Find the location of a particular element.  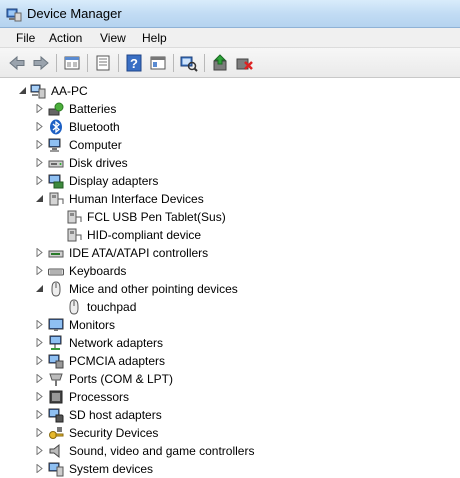

tree-node-sound: Sound, video and game controllers is located at coordinates (220, 451).